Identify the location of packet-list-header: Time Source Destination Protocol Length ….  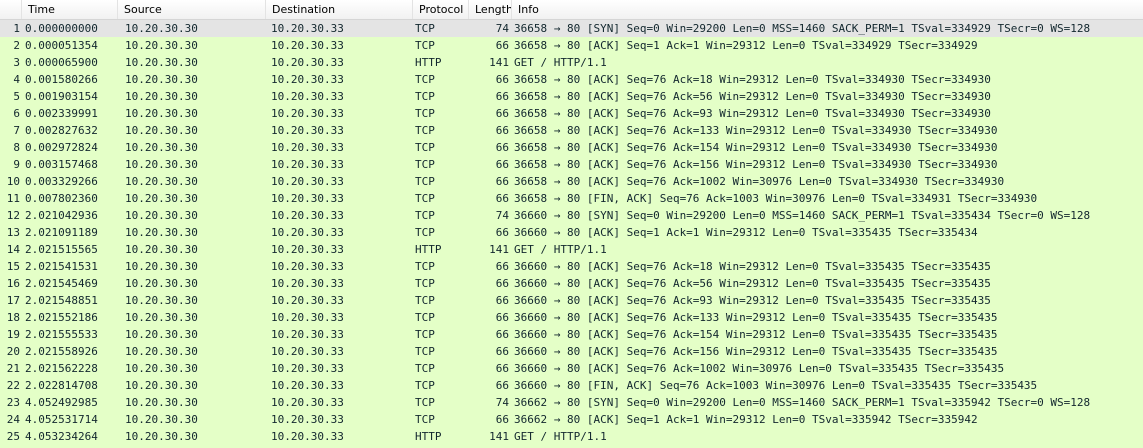
(571, 10).